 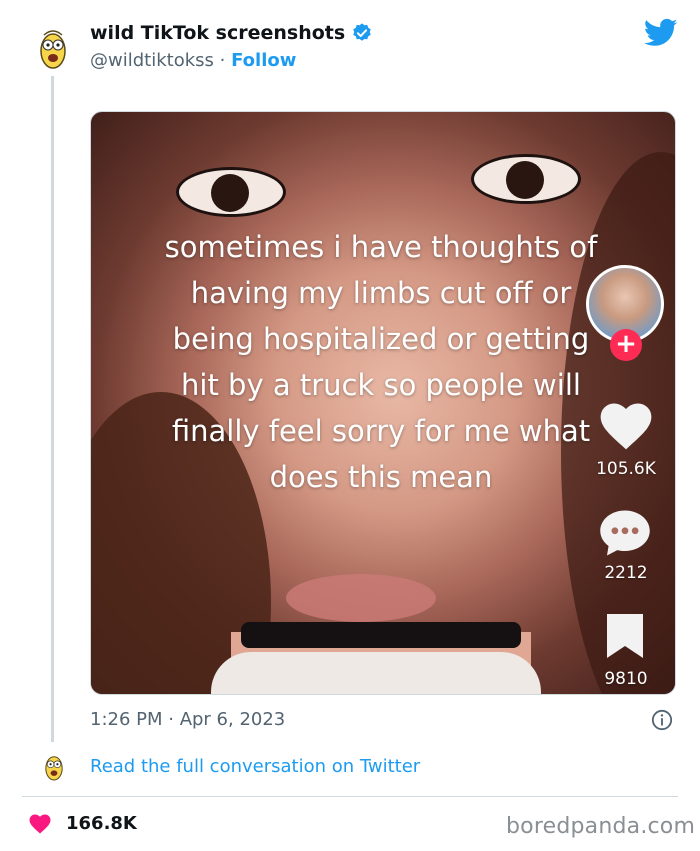 I want to click on info-icon, so click(x=662, y=720).